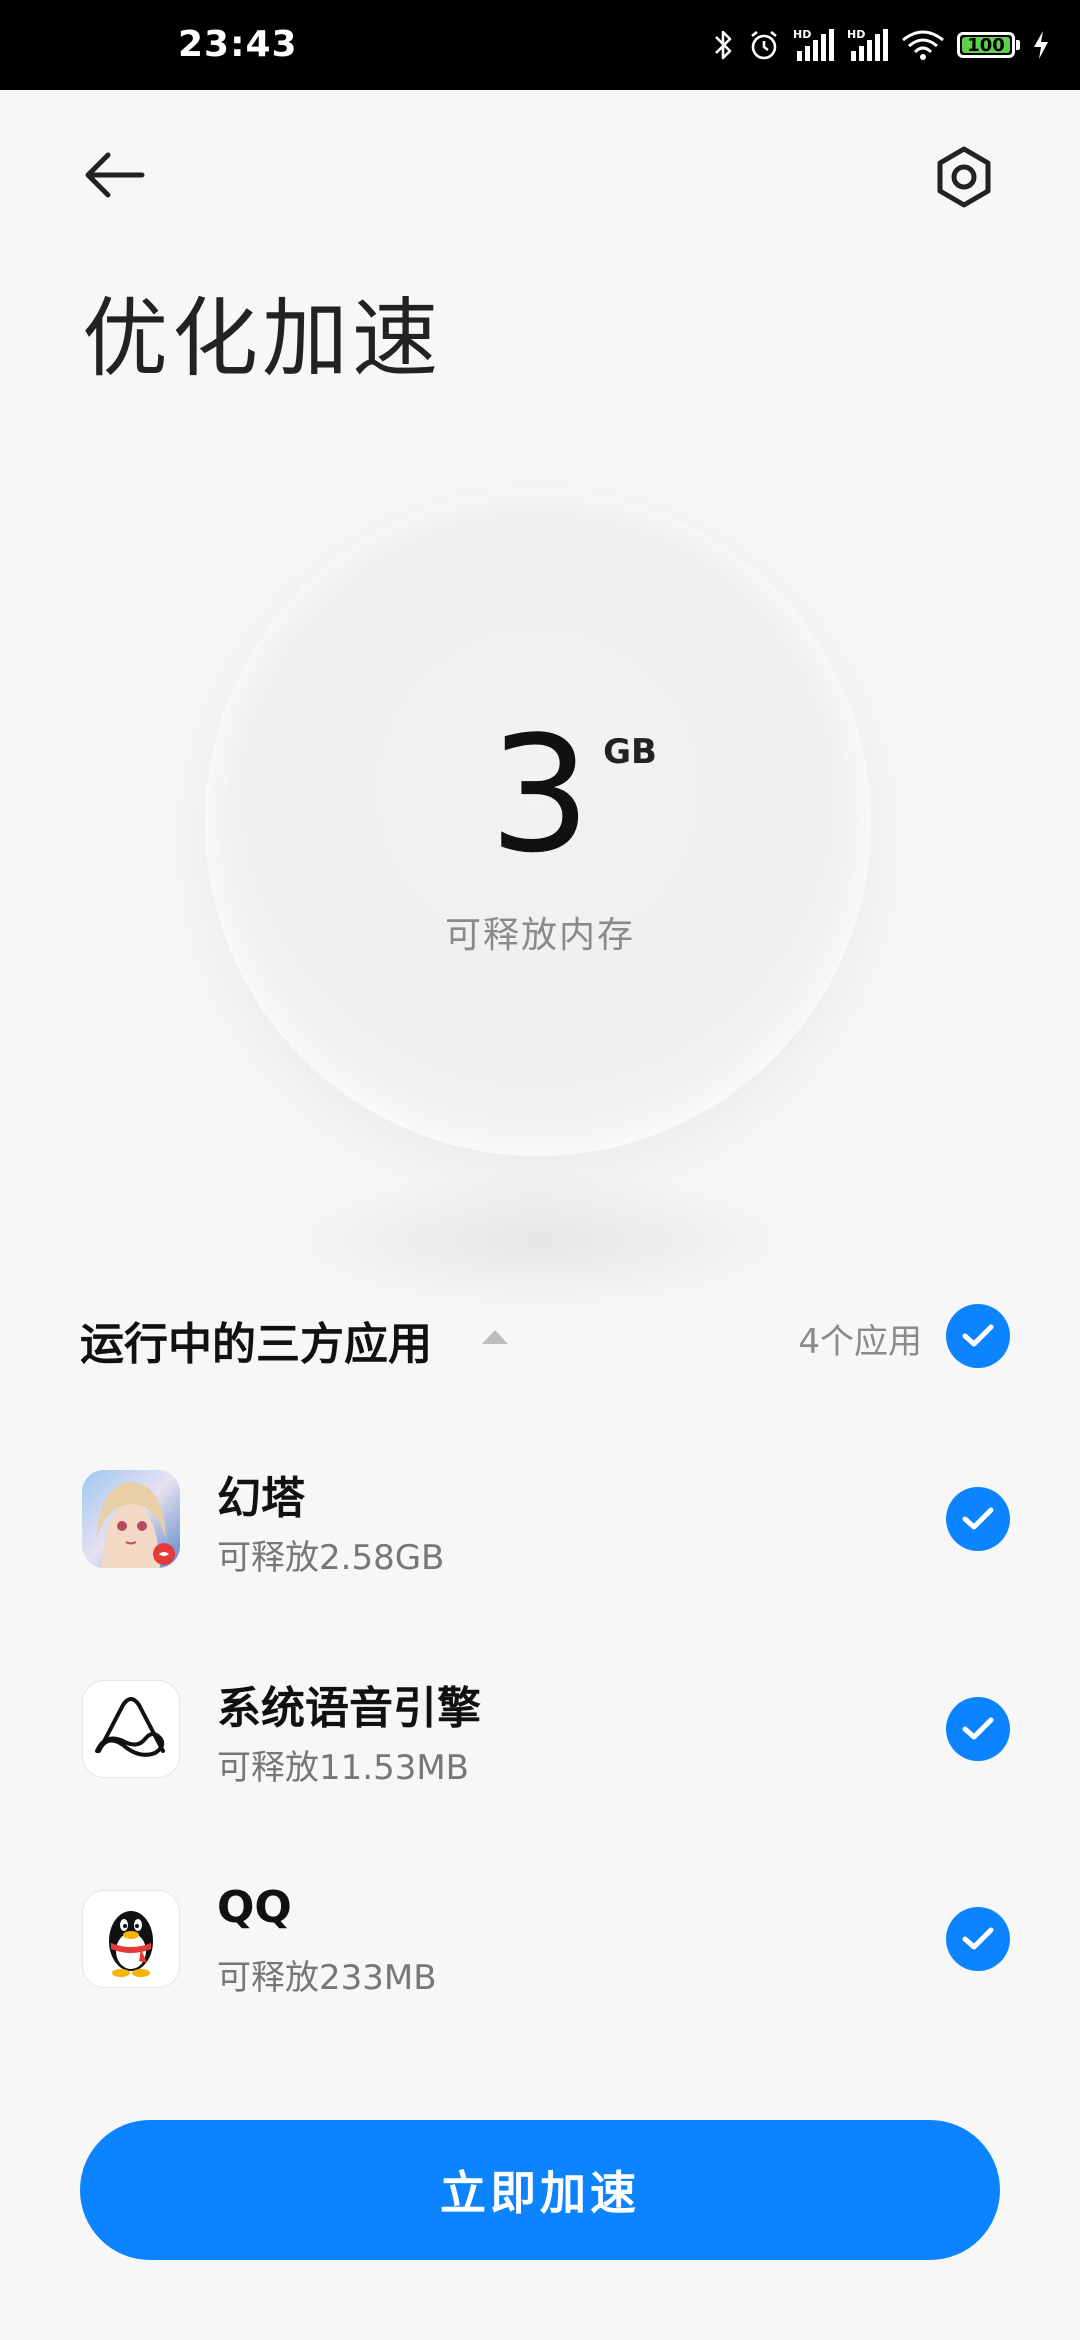 The width and height of the screenshot is (1080, 2340). Describe the element at coordinates (262, 339) in the screenshot. I see `page-title: 优化加速` at that location.